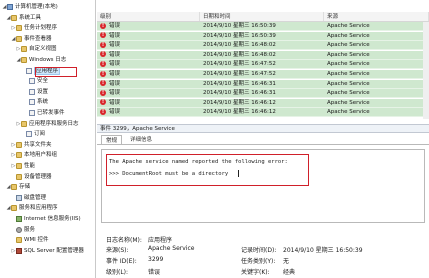  Describe the element at coordinates (19, 176) in the screenshot. I see `device-manager-icon` at that location.